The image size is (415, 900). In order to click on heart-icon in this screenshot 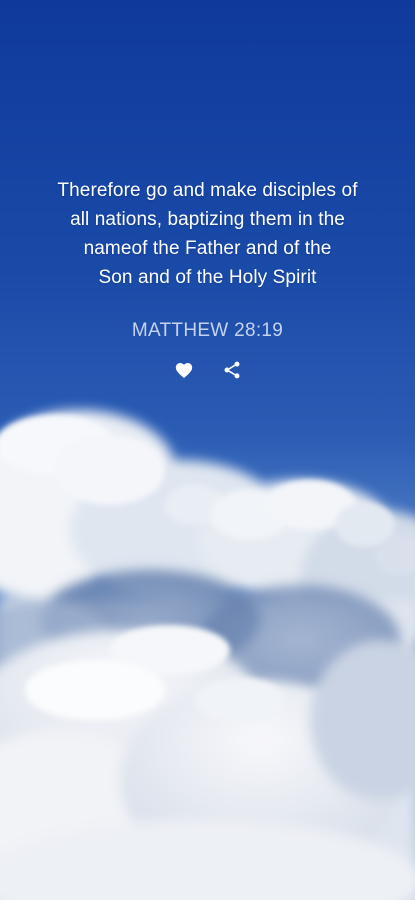, I will do `click(183, 371)`.